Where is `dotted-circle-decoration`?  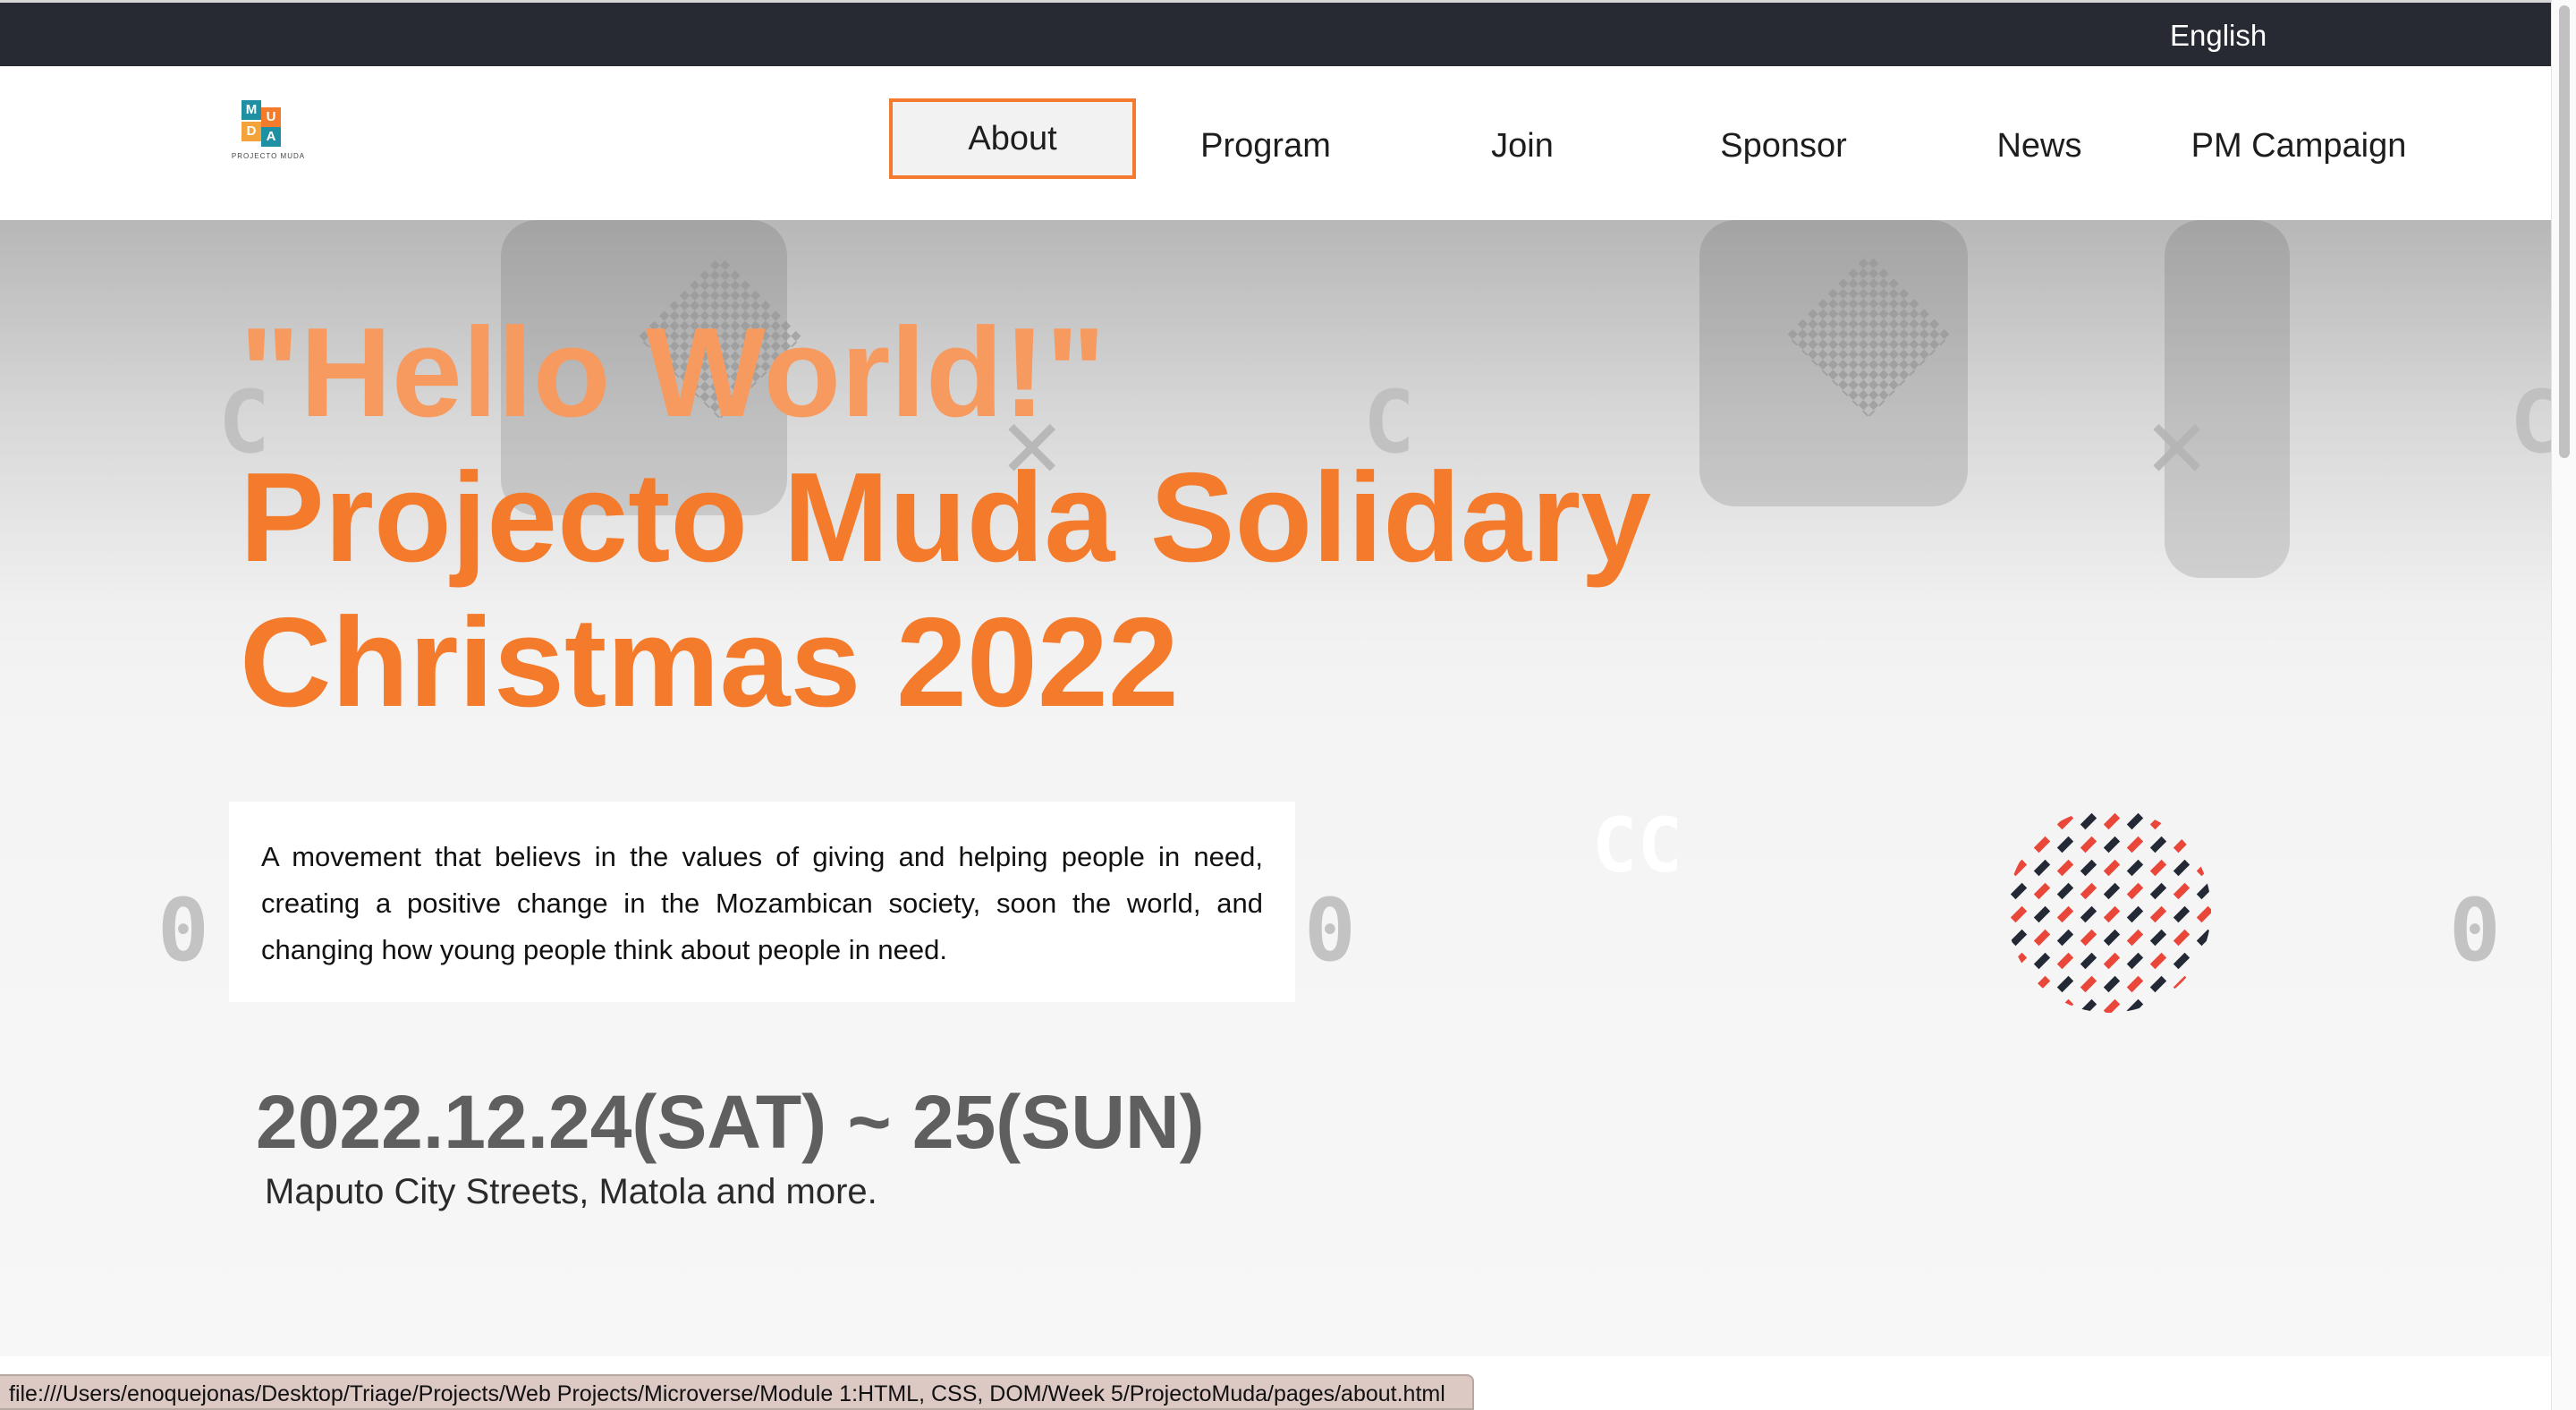 dotted-circle-decoration is located at coordinates (2109, 911).